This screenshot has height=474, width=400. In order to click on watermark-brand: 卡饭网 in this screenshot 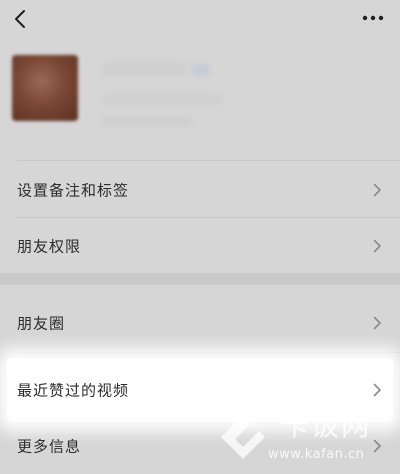, I will do `click(326, 425)`.